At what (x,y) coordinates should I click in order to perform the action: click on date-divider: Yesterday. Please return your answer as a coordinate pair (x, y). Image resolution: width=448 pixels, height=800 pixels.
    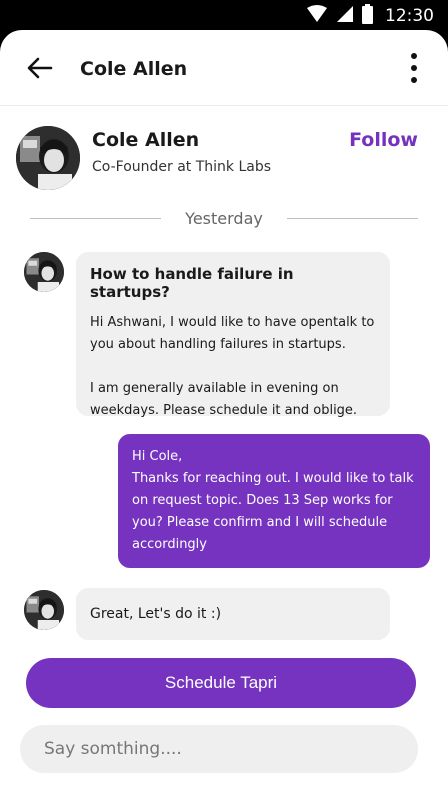
    Looking at the image, I should click on (224, 218).